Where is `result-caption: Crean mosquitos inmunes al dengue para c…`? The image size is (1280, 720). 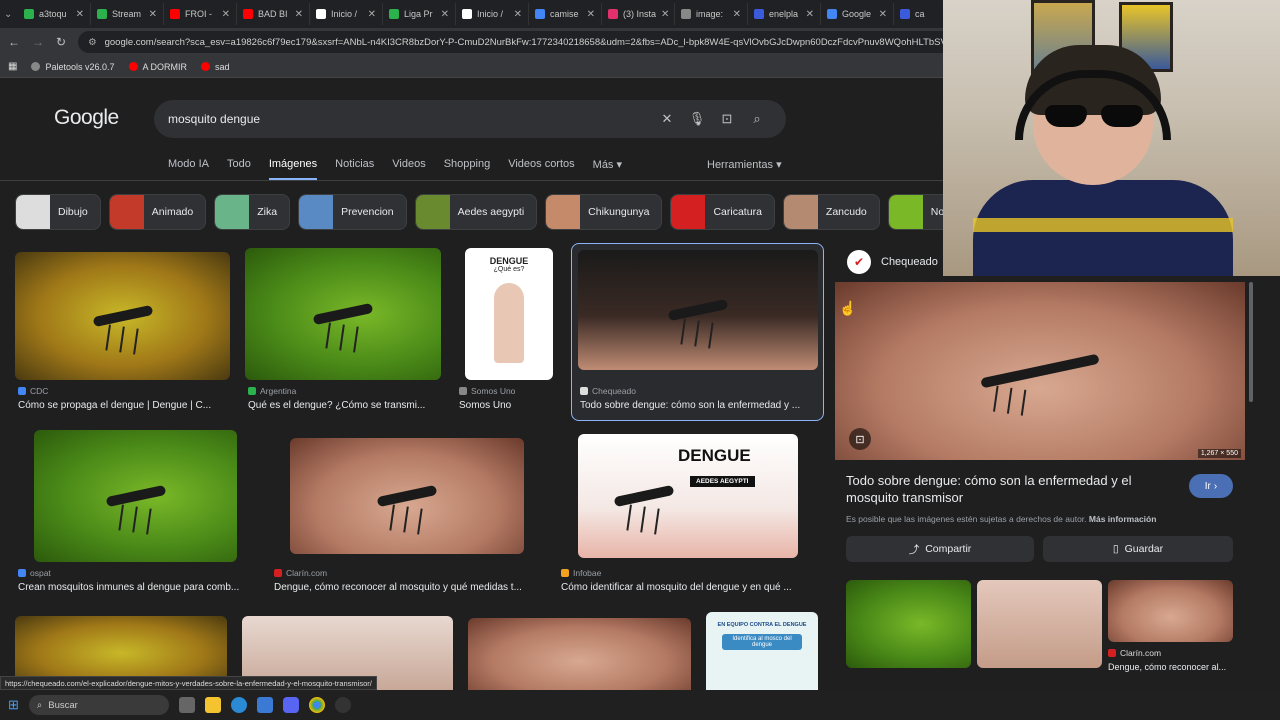
result-caption: Crean mosquitos inmunes al dengue para c… is located at coordinates (135, 587).